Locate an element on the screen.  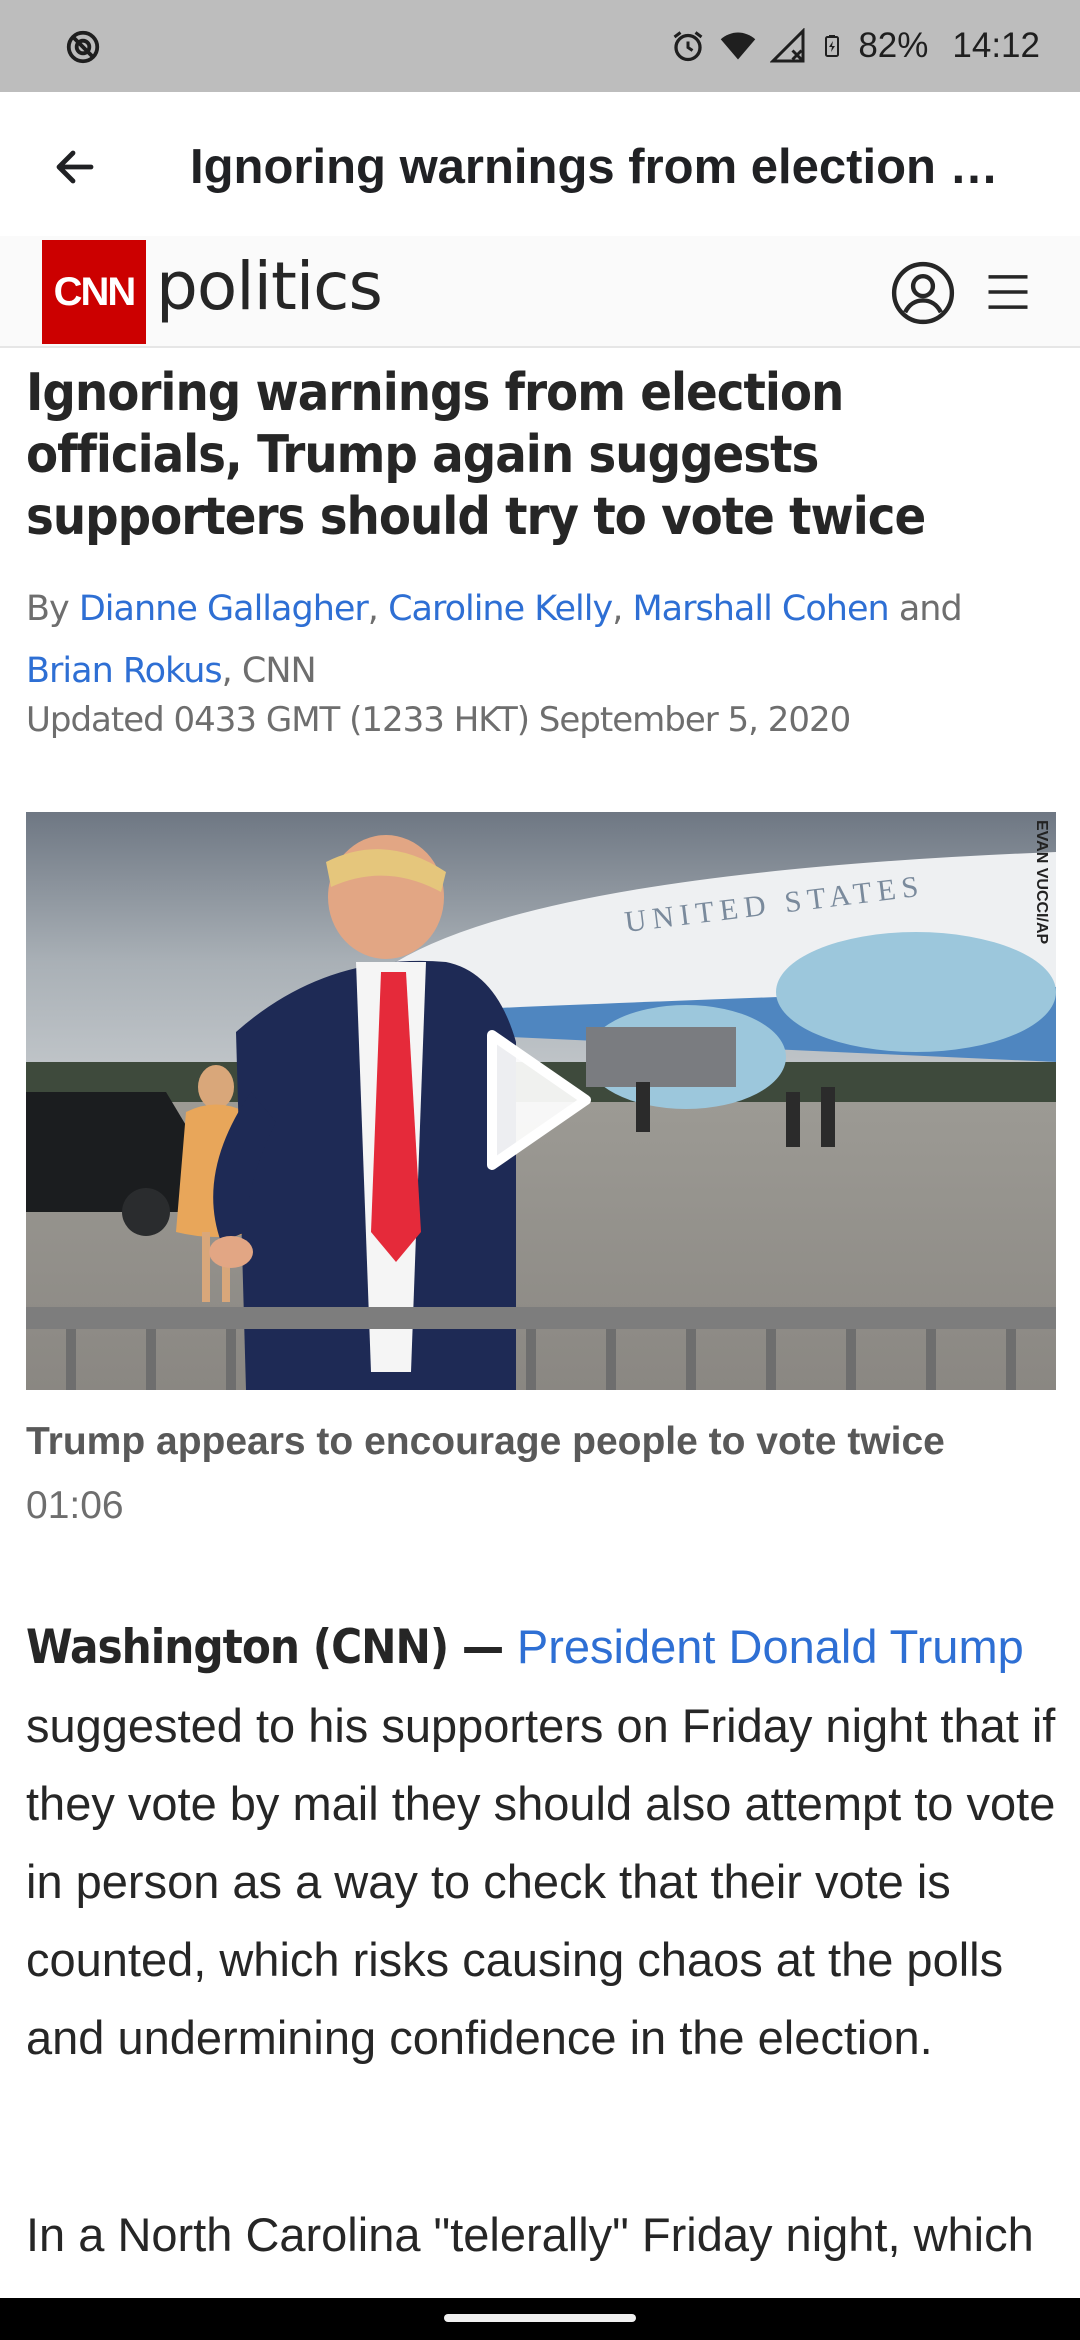
byline-suffix: , CNN is located at coordinates (269, 671).